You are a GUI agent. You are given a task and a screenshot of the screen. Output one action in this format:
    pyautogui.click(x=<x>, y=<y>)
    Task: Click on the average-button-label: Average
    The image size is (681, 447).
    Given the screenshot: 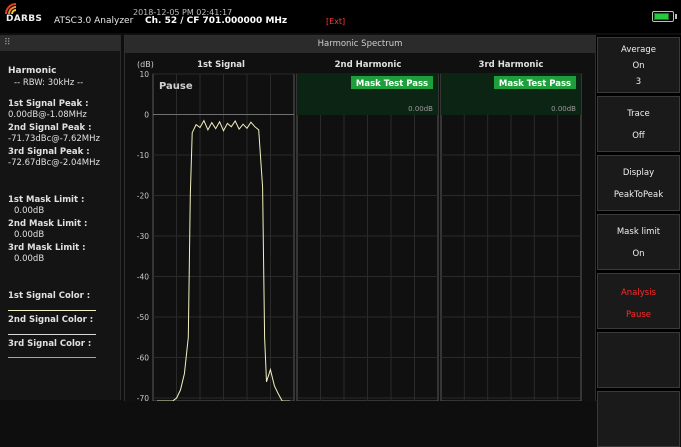 What is the action you would take?
    pyautogui.click(x=638, y=50)
    